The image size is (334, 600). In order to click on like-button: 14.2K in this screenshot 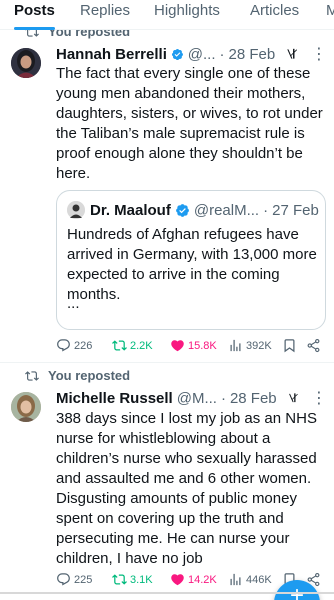, I will do `click(193, 579)`.